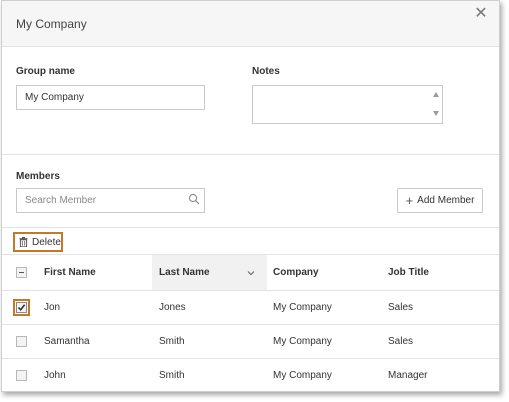  Describe the element at coordinates (21, 272) in the screenshot. I see `select-all-checkbox` at that location.